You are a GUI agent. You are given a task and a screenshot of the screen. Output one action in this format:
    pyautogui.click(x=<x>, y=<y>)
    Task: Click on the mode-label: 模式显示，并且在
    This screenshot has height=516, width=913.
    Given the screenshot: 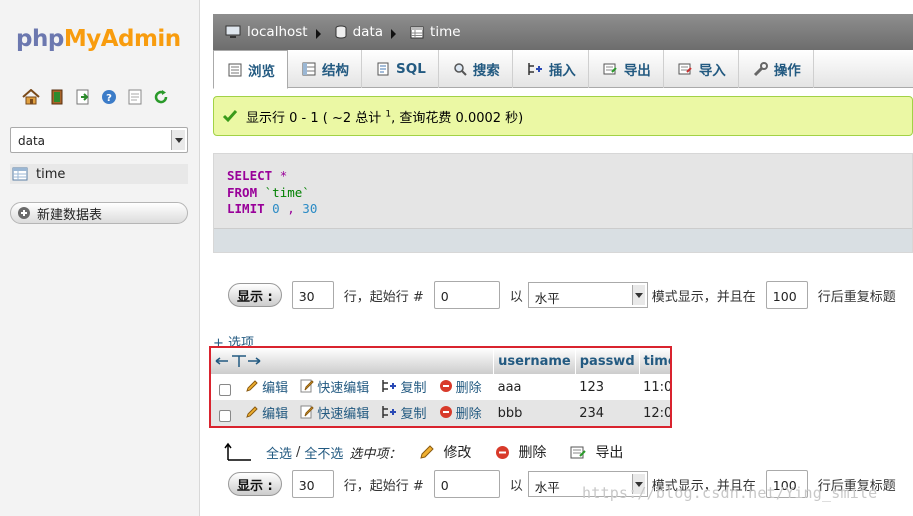 What is the action you would take?
    pyautogui.click(x=703, y=297)
    